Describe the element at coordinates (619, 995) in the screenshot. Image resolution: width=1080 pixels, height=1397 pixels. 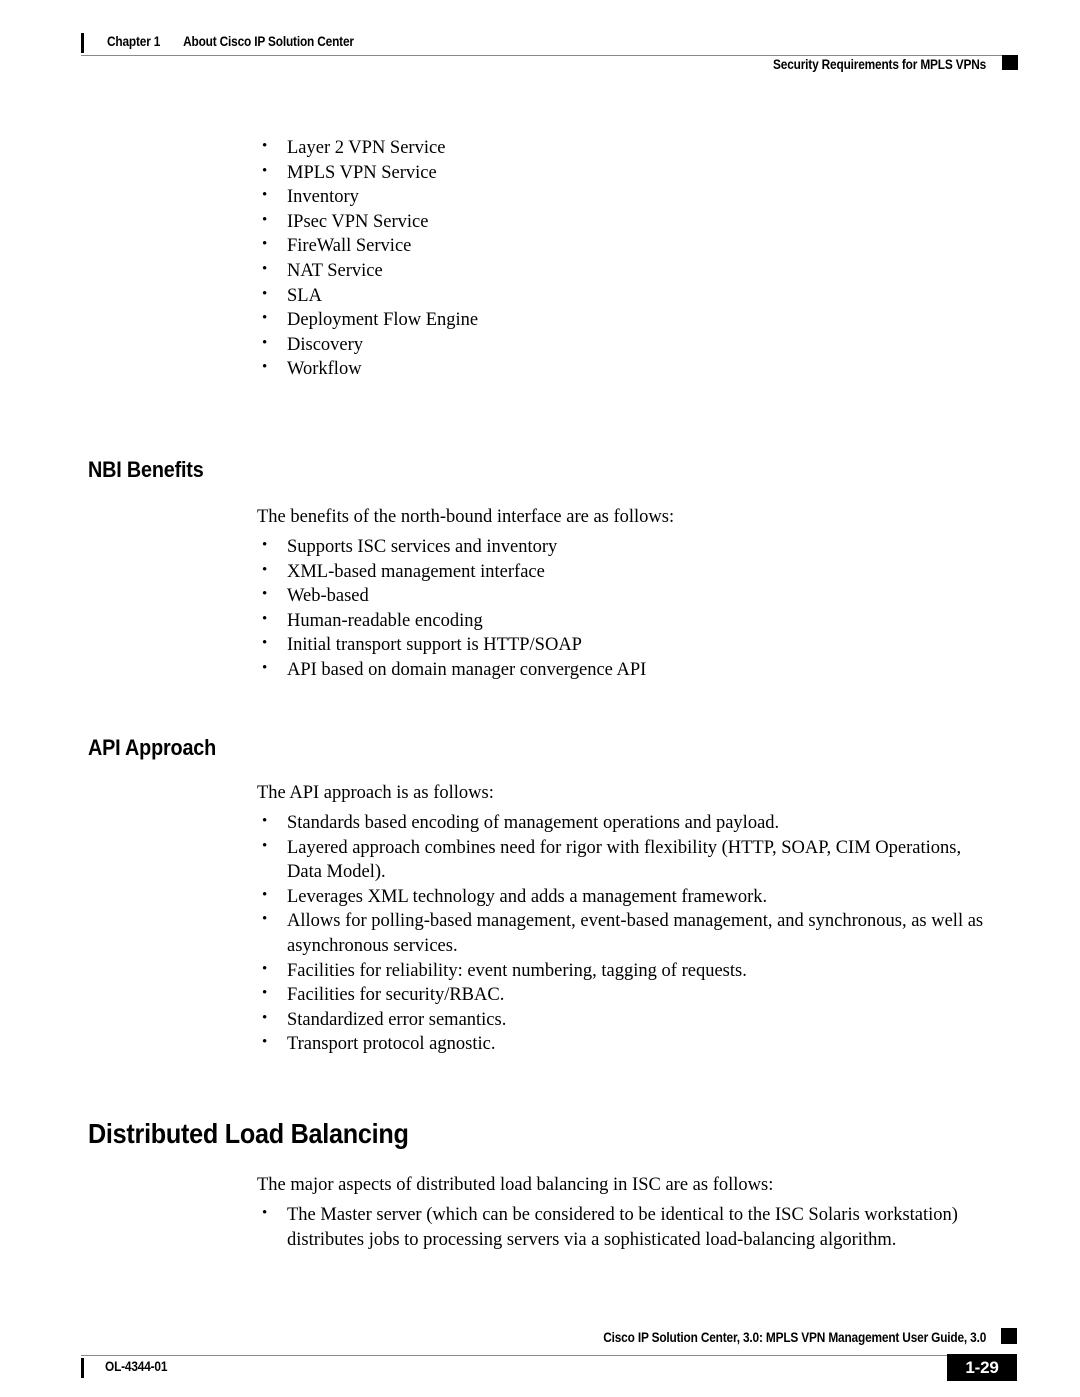
I see `list-item: Facilities for security/RBAC.` at that location.